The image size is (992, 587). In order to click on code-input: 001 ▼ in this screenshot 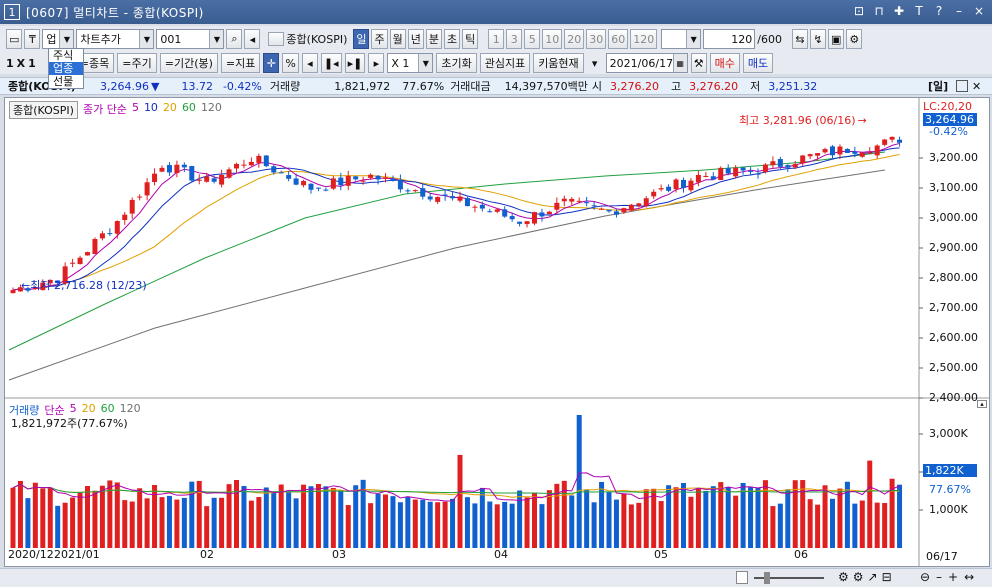, I will do `click(190, 39)`.